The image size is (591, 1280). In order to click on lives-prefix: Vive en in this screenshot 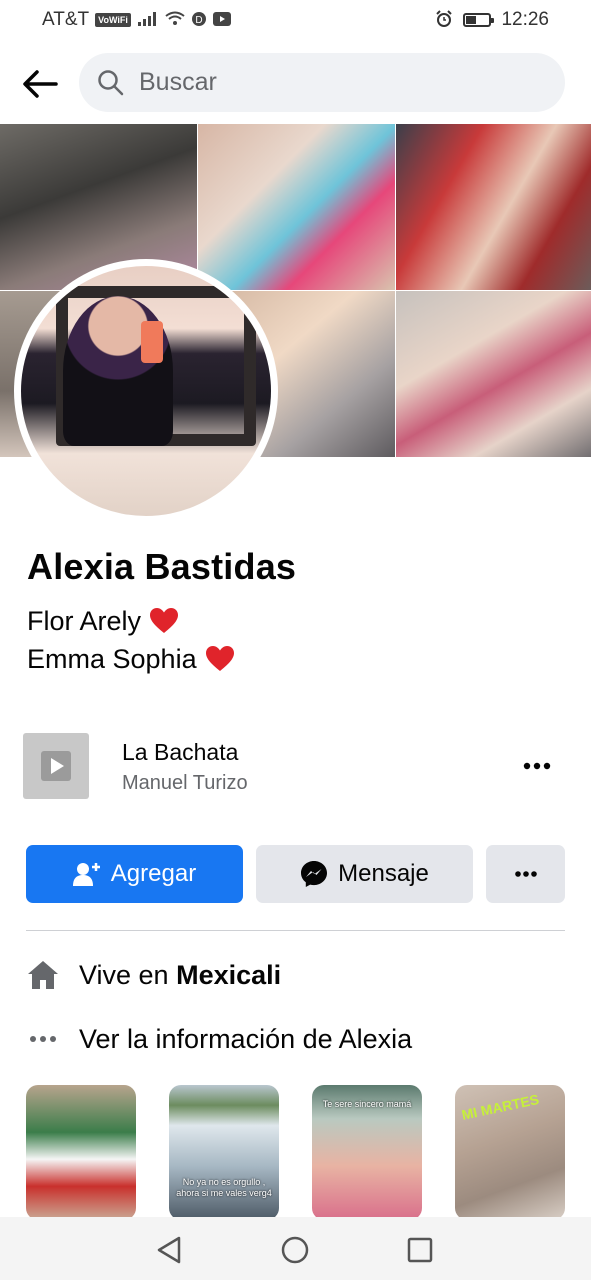, I will do `click(124, 974)`.